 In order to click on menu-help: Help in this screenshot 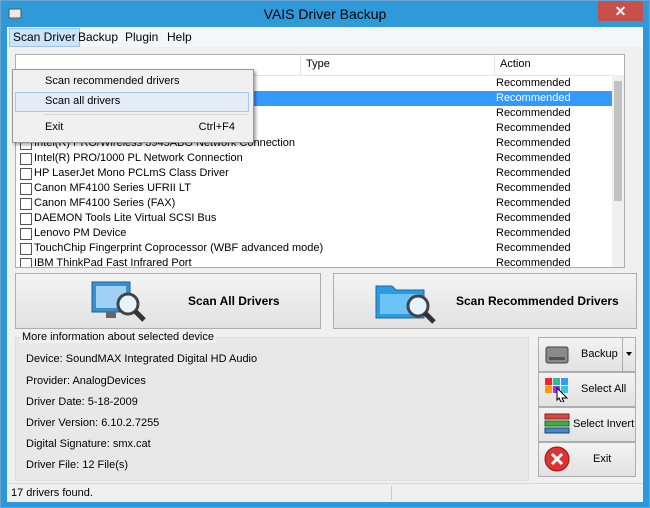, I will do `click(179, 37)`.